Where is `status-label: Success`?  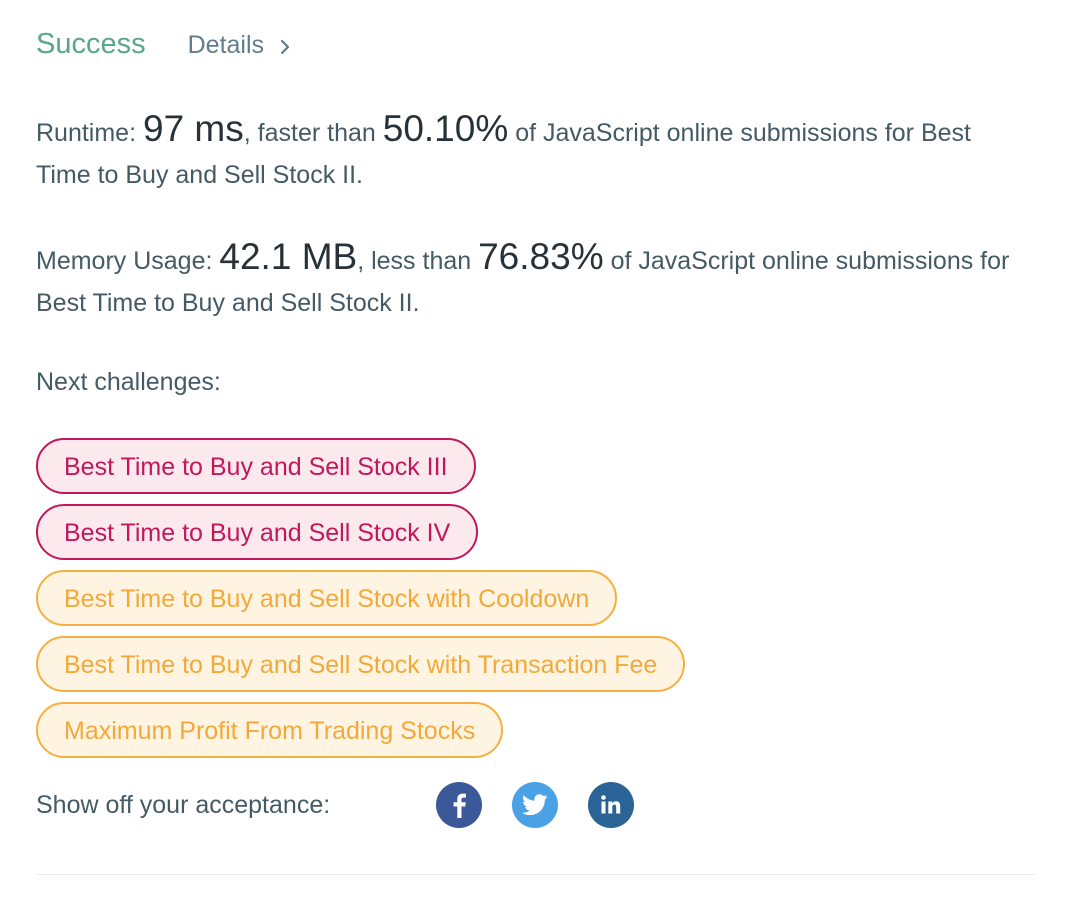
status-label: Success is located at coordinates (91, 44).